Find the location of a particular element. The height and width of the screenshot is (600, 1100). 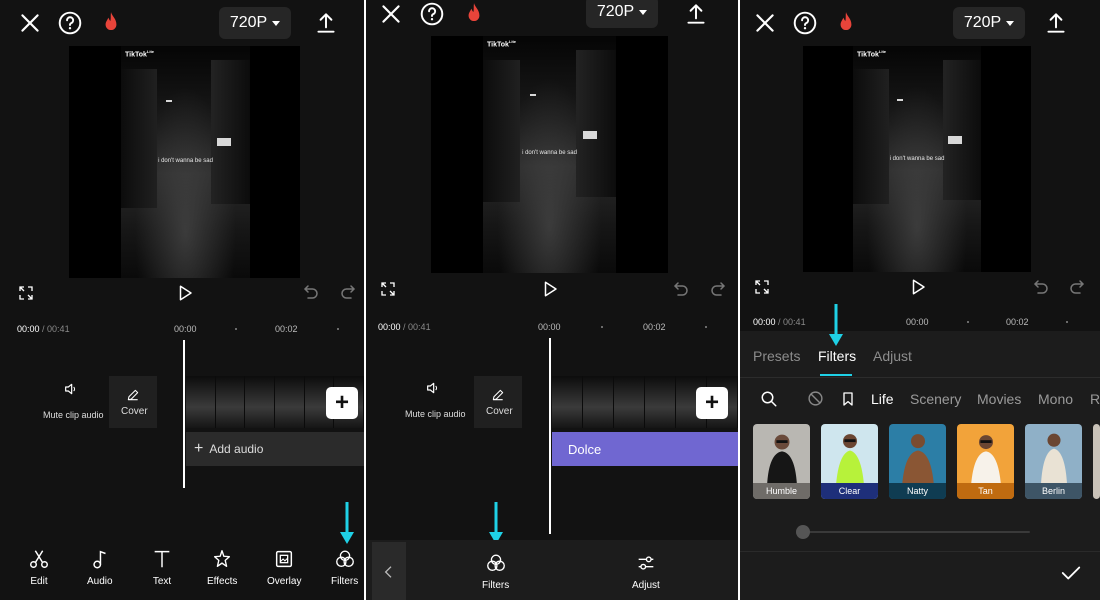

toolbar-adjust: Adjust is located at coordinates (646, 571).